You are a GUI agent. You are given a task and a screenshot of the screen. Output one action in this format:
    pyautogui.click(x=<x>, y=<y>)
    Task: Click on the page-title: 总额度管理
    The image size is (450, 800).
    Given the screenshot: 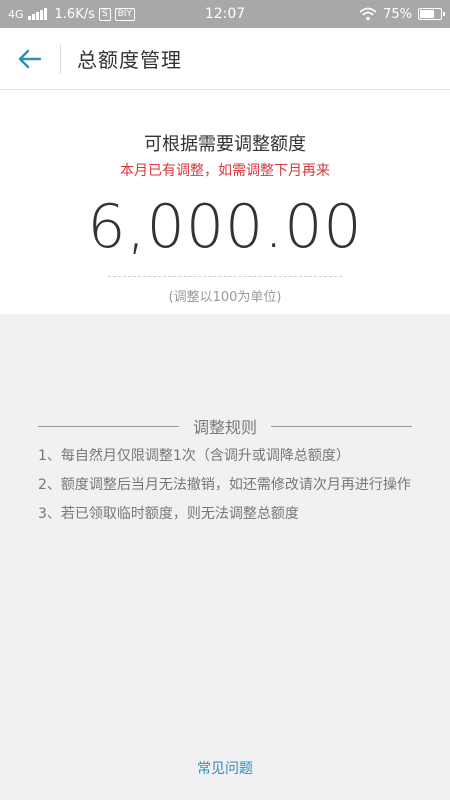 What is the action you would take?
    pyautogui.click(x=129, y=60)
    